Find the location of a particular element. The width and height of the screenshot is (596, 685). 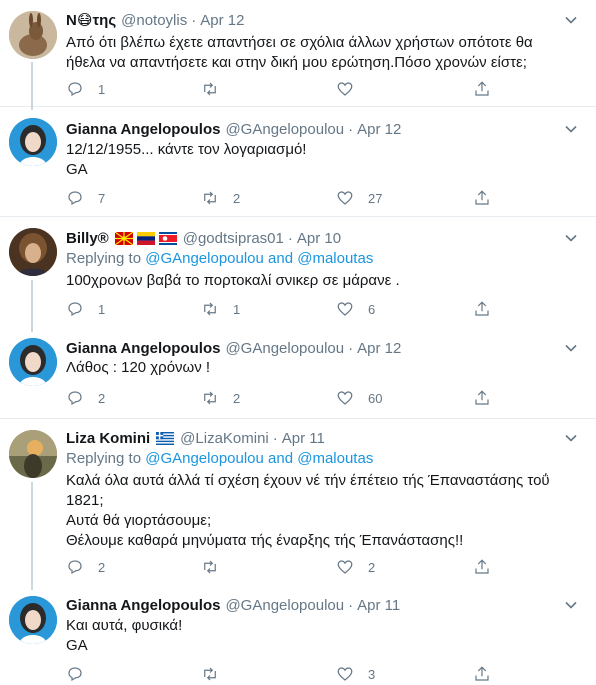

like-button: 3 is located at coordinates (355, 674).